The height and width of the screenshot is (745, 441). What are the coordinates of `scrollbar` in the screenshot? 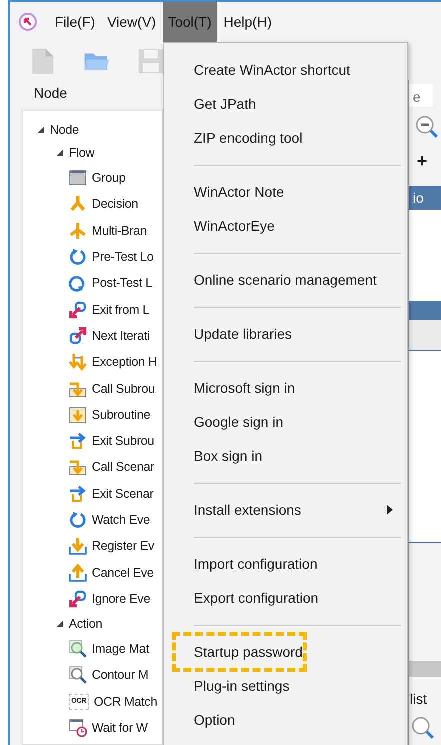 It's located at (425, 669).